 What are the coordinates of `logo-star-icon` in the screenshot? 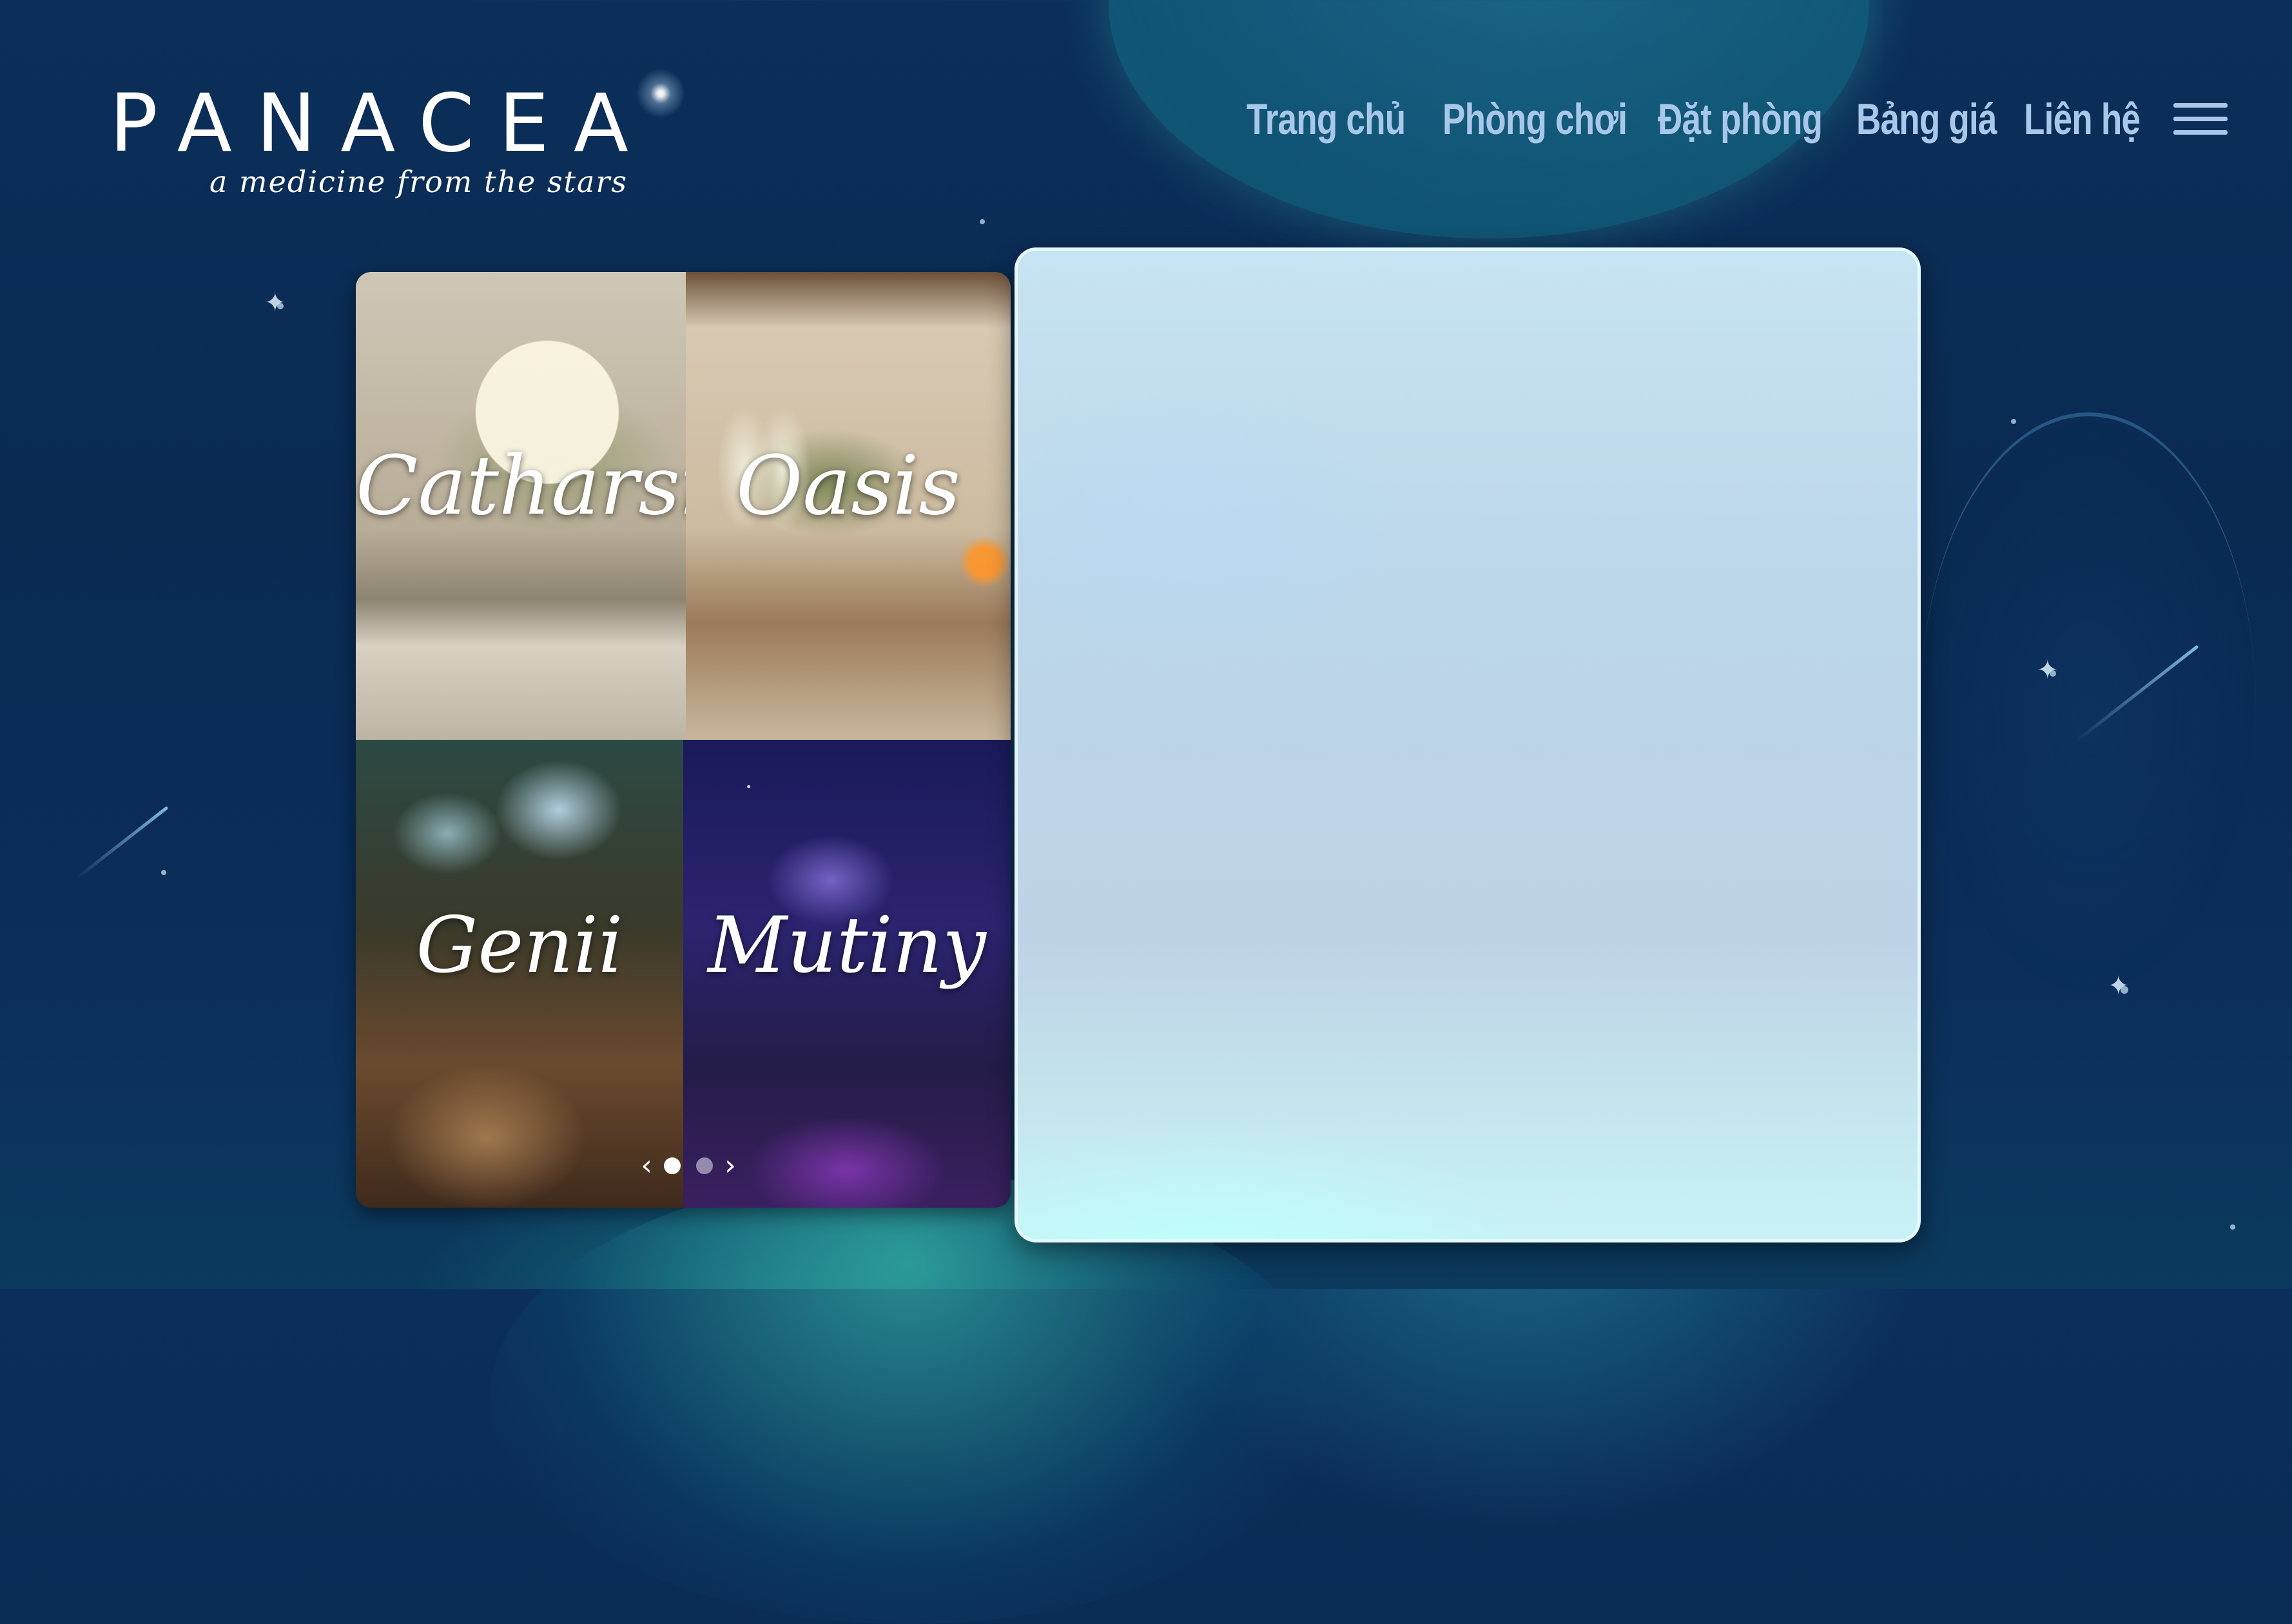 It's located at (661, 93).